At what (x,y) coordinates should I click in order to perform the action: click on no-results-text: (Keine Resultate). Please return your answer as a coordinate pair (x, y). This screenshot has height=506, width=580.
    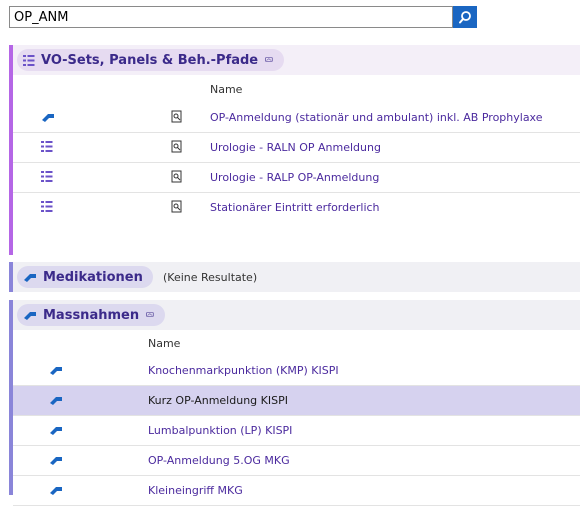
    Looking at the image, I should click on (210, 277).